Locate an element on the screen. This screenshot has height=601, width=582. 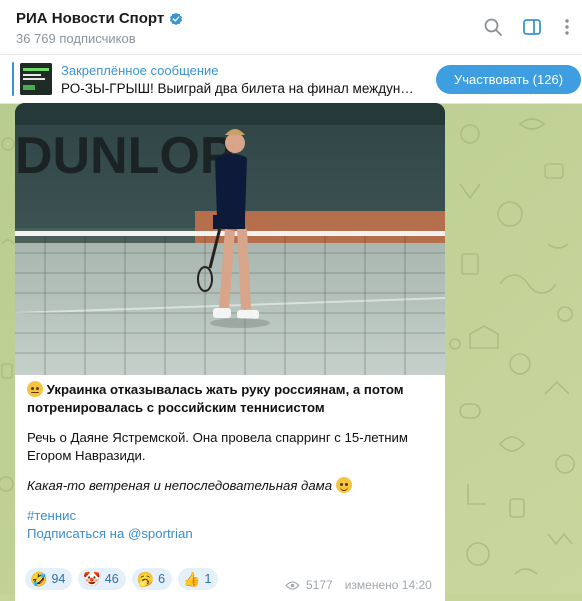
participate-button: Участвовать (126) is located at coordinates (508, 79).